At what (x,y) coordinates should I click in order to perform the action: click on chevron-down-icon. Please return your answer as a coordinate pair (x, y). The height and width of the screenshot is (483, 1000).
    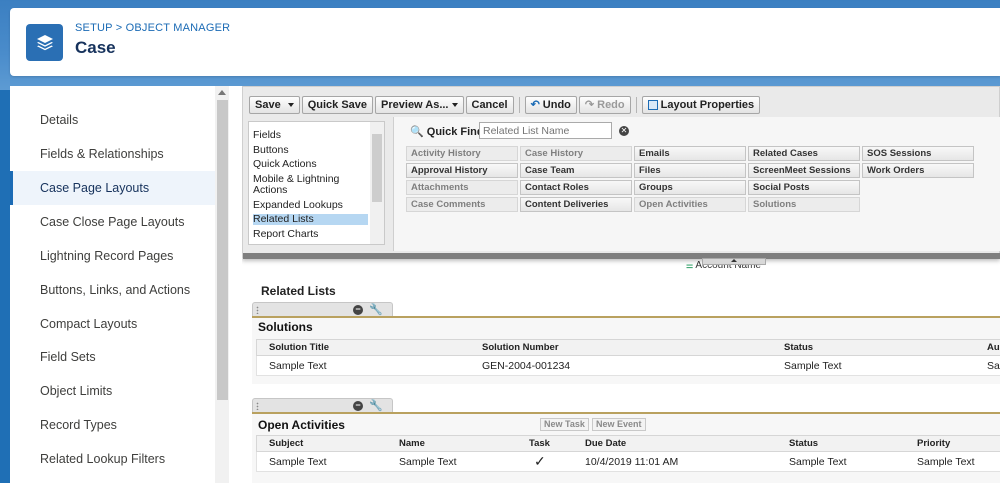
    Looking at the image, I should click on (290, 105).